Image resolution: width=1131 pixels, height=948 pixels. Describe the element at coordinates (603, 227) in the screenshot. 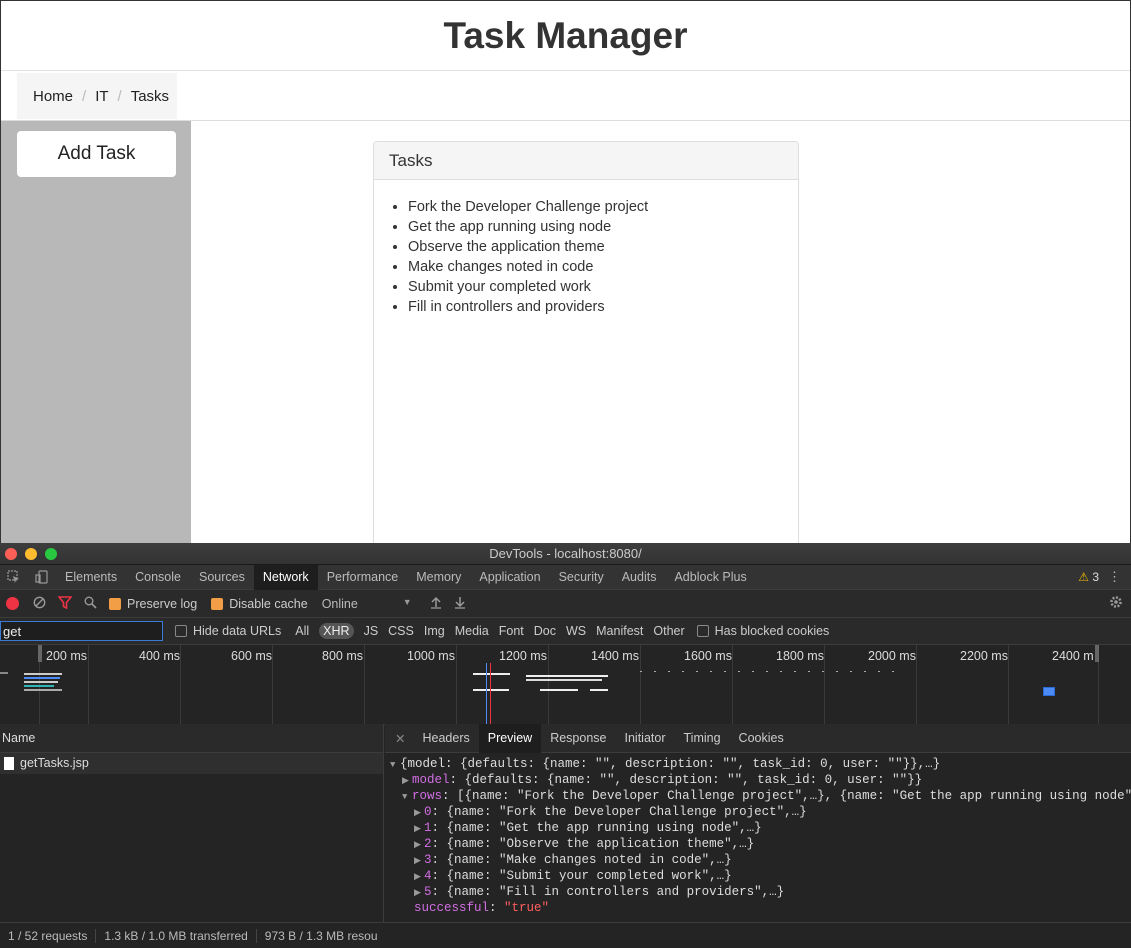

I see `task-item: Get the app running using node` at that location.